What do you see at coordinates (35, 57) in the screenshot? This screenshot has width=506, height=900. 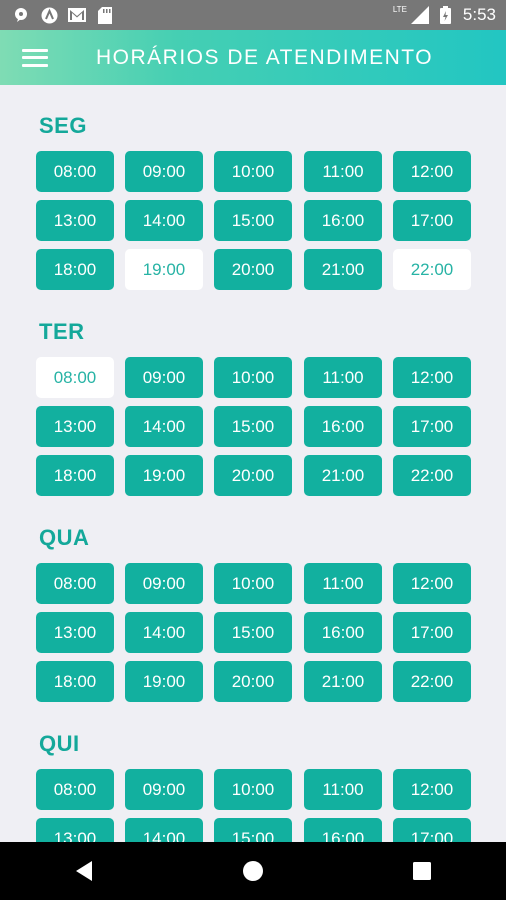 I see `hamburger-menu-icon` at bounding box center [35, 57].